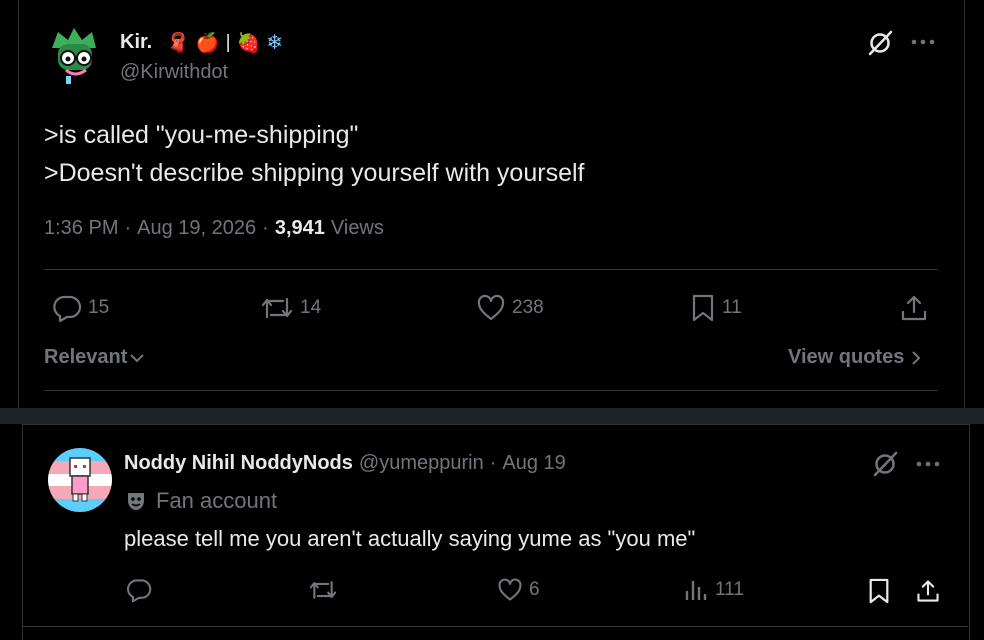  I want to click on reply-reply-button, so click(139, 590).